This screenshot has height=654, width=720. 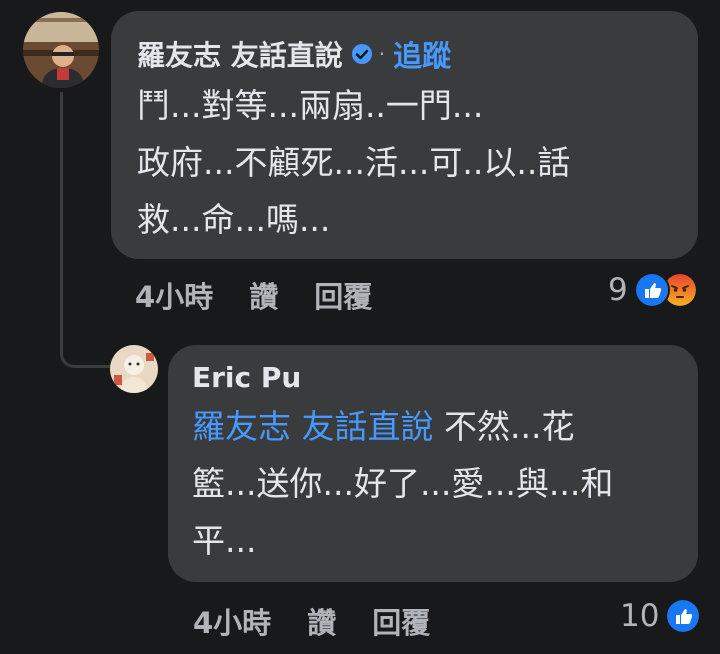 I want to click on avatar, so click(x=61, y=50).